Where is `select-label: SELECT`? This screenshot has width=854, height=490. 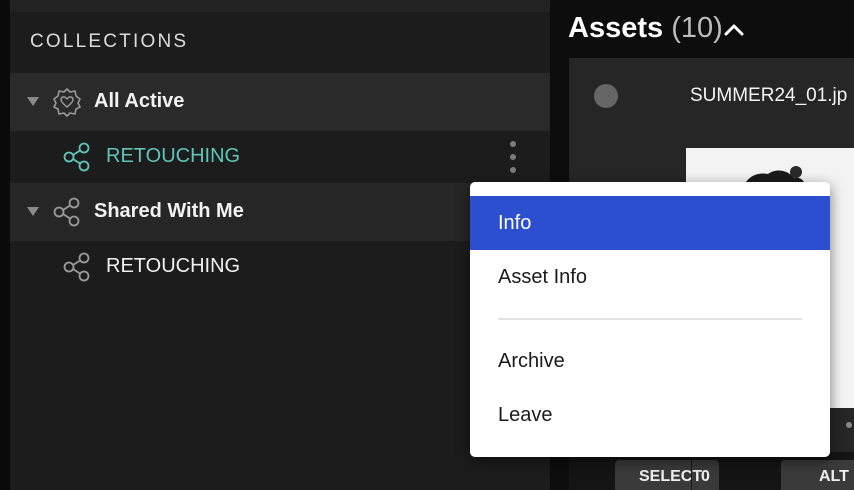 select-label: SELECT is located at coordinates (671, 476).